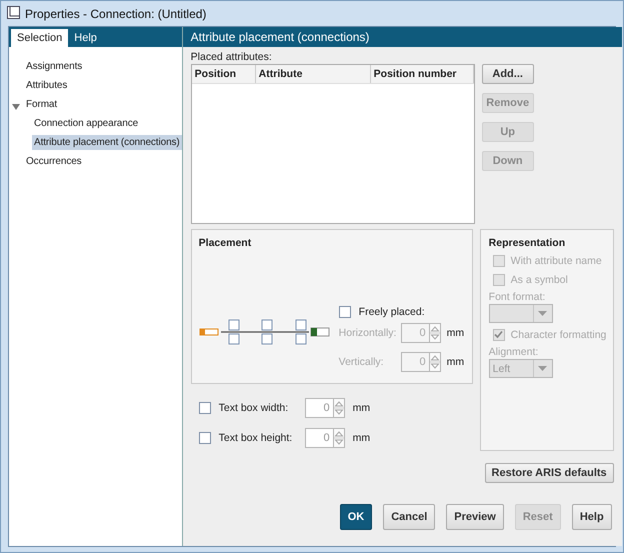 The height and width of the screenshot is (553, 624). Describe the element at coordinates (402, 37) in the screenshot. I see `panel-header: Attribute placement (connections)` at that location.